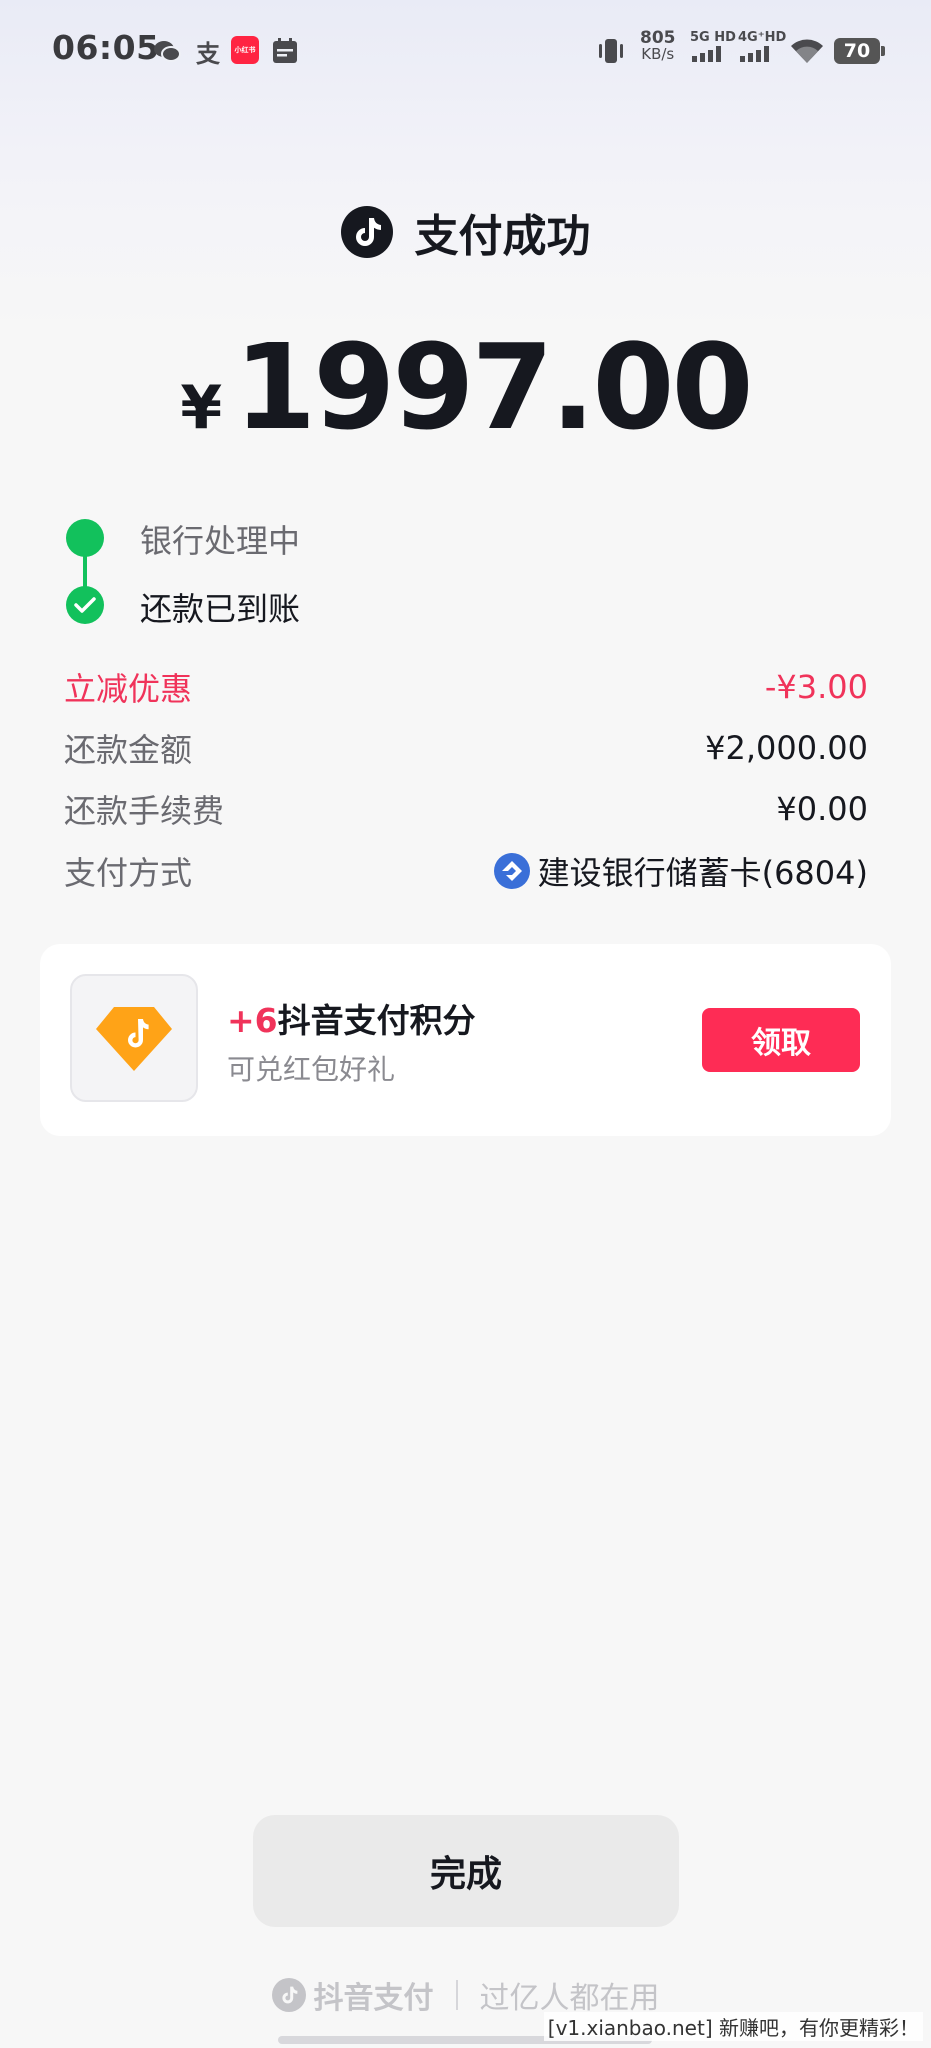 Image resolution: width=931 pixels, height=2048 pixels. What do you see at coordinates (208, 53) in the screenshot?
I see `alipay-icon: 支` at bounding box center [208, 53].